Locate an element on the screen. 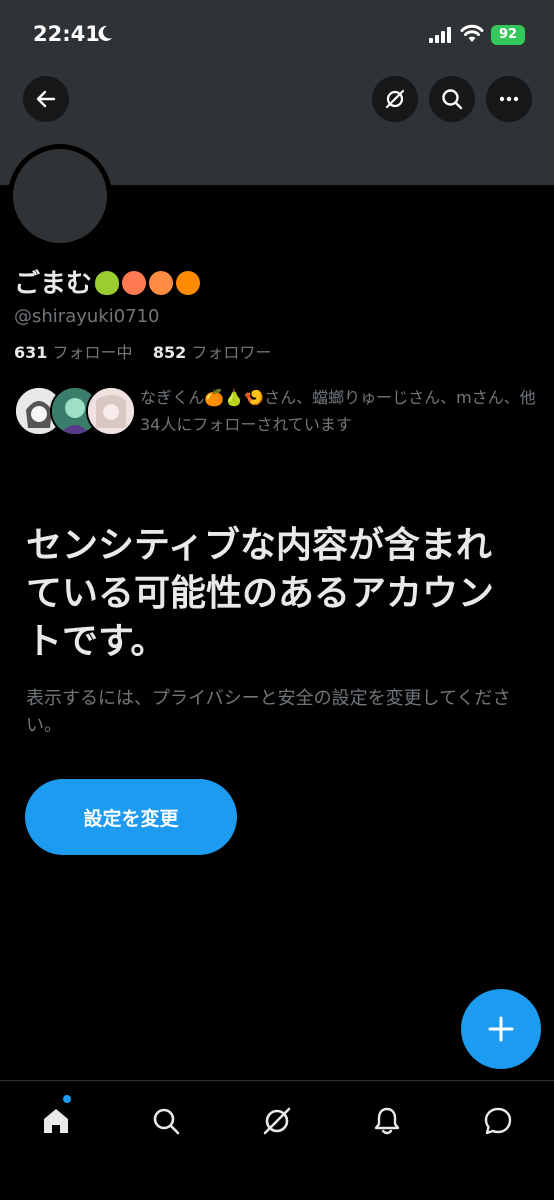 The image size is (554, 1200). notifications-icon is located at coordinates (387, 1121).